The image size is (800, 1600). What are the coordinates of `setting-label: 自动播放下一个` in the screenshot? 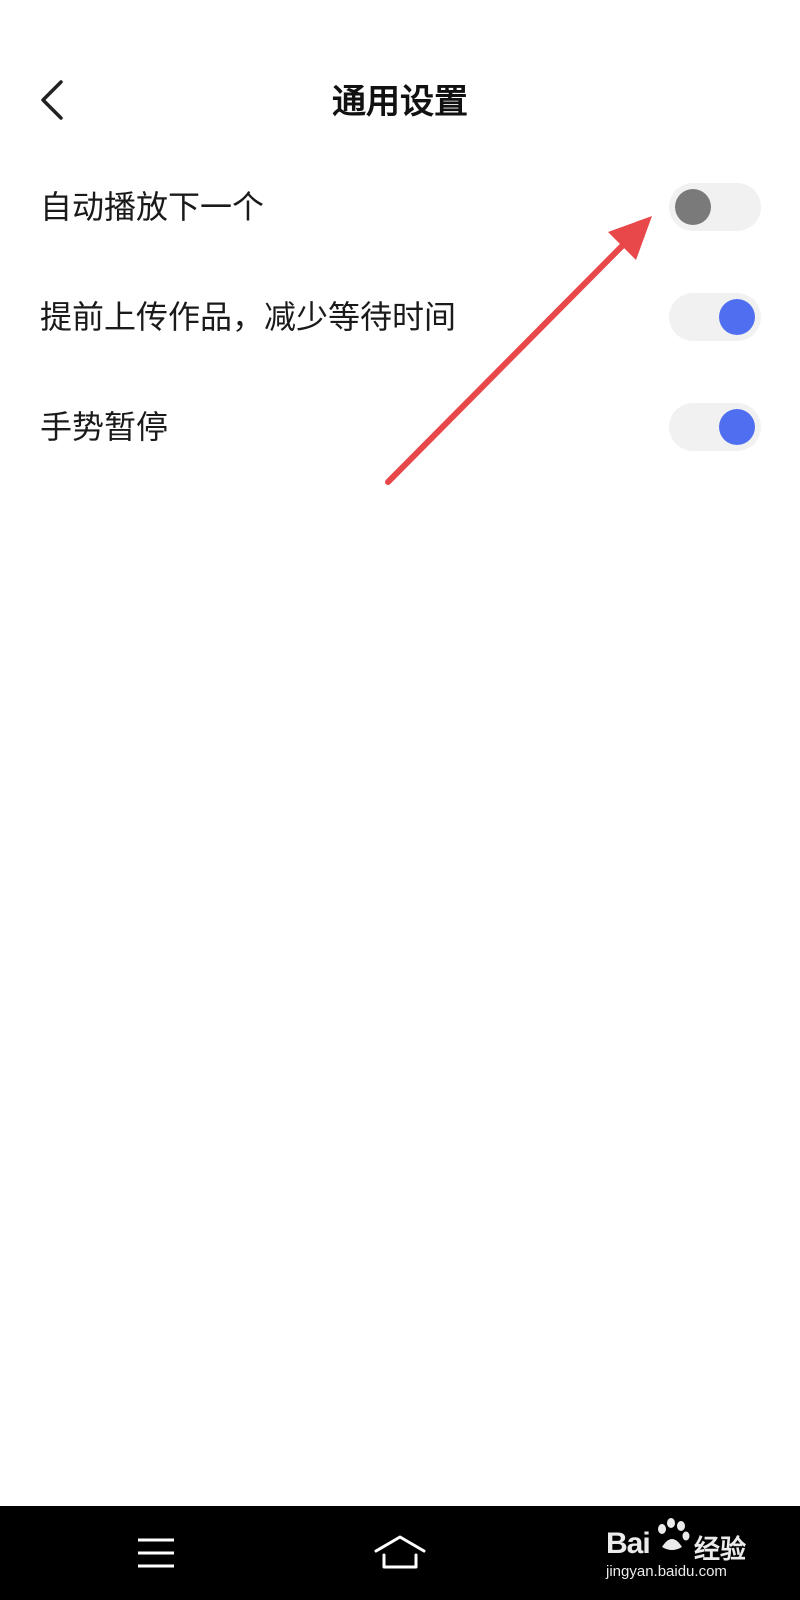 It's located at (152, 207).